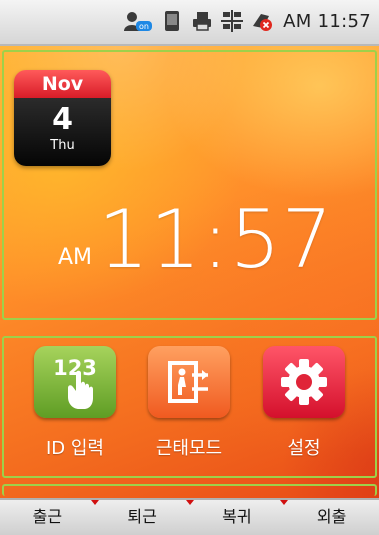 This screenshot has height=535, width=379. I want to click on calendar-widget: Nov 4 Thu, so click(62, 118).